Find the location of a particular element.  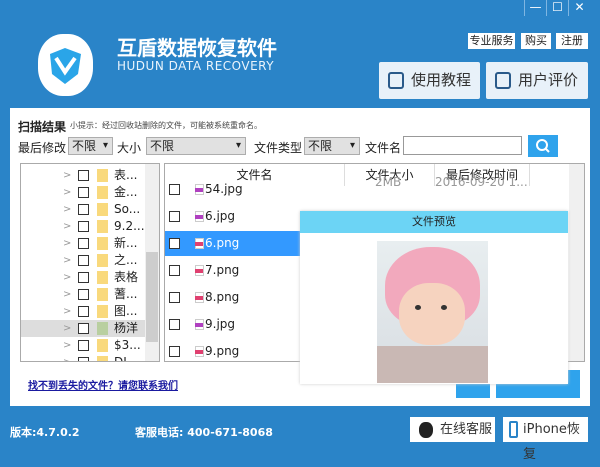

file-row: 9.jpg is located at coordinates (232, 324).